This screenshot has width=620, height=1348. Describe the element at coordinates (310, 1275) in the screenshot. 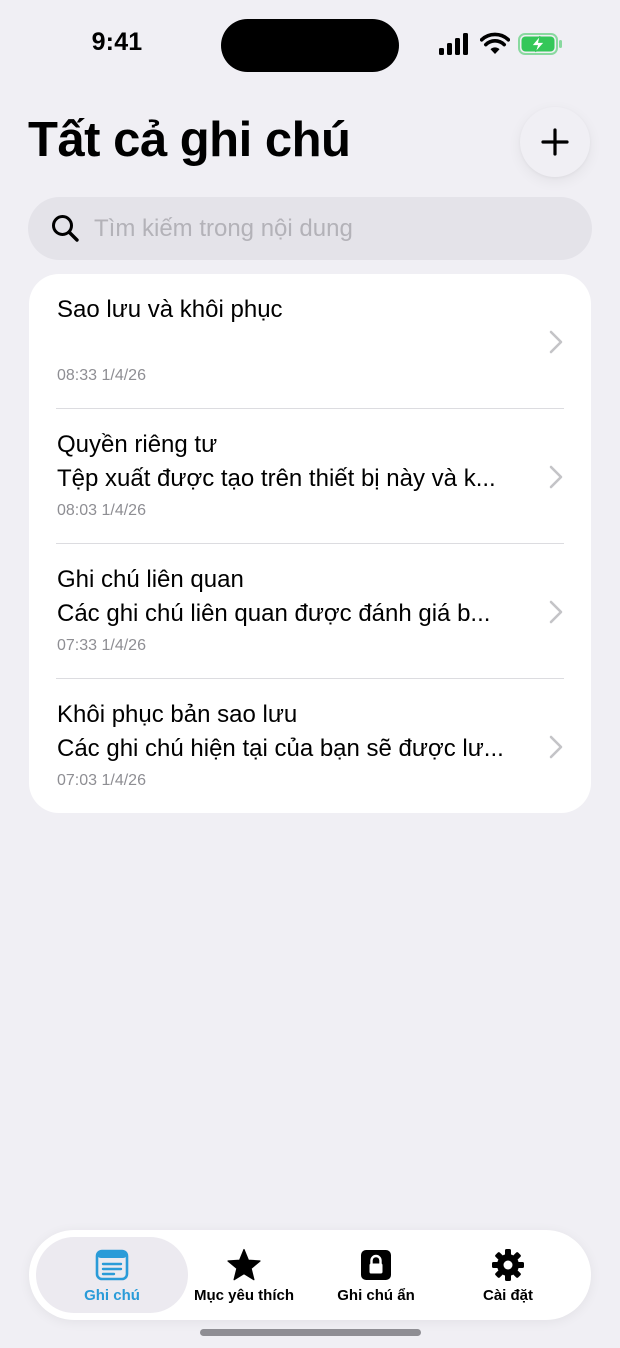

I see `tab-bar: Ghi chú Mục yêu thích Ghi chú ẩn Cài đặt` at that location.